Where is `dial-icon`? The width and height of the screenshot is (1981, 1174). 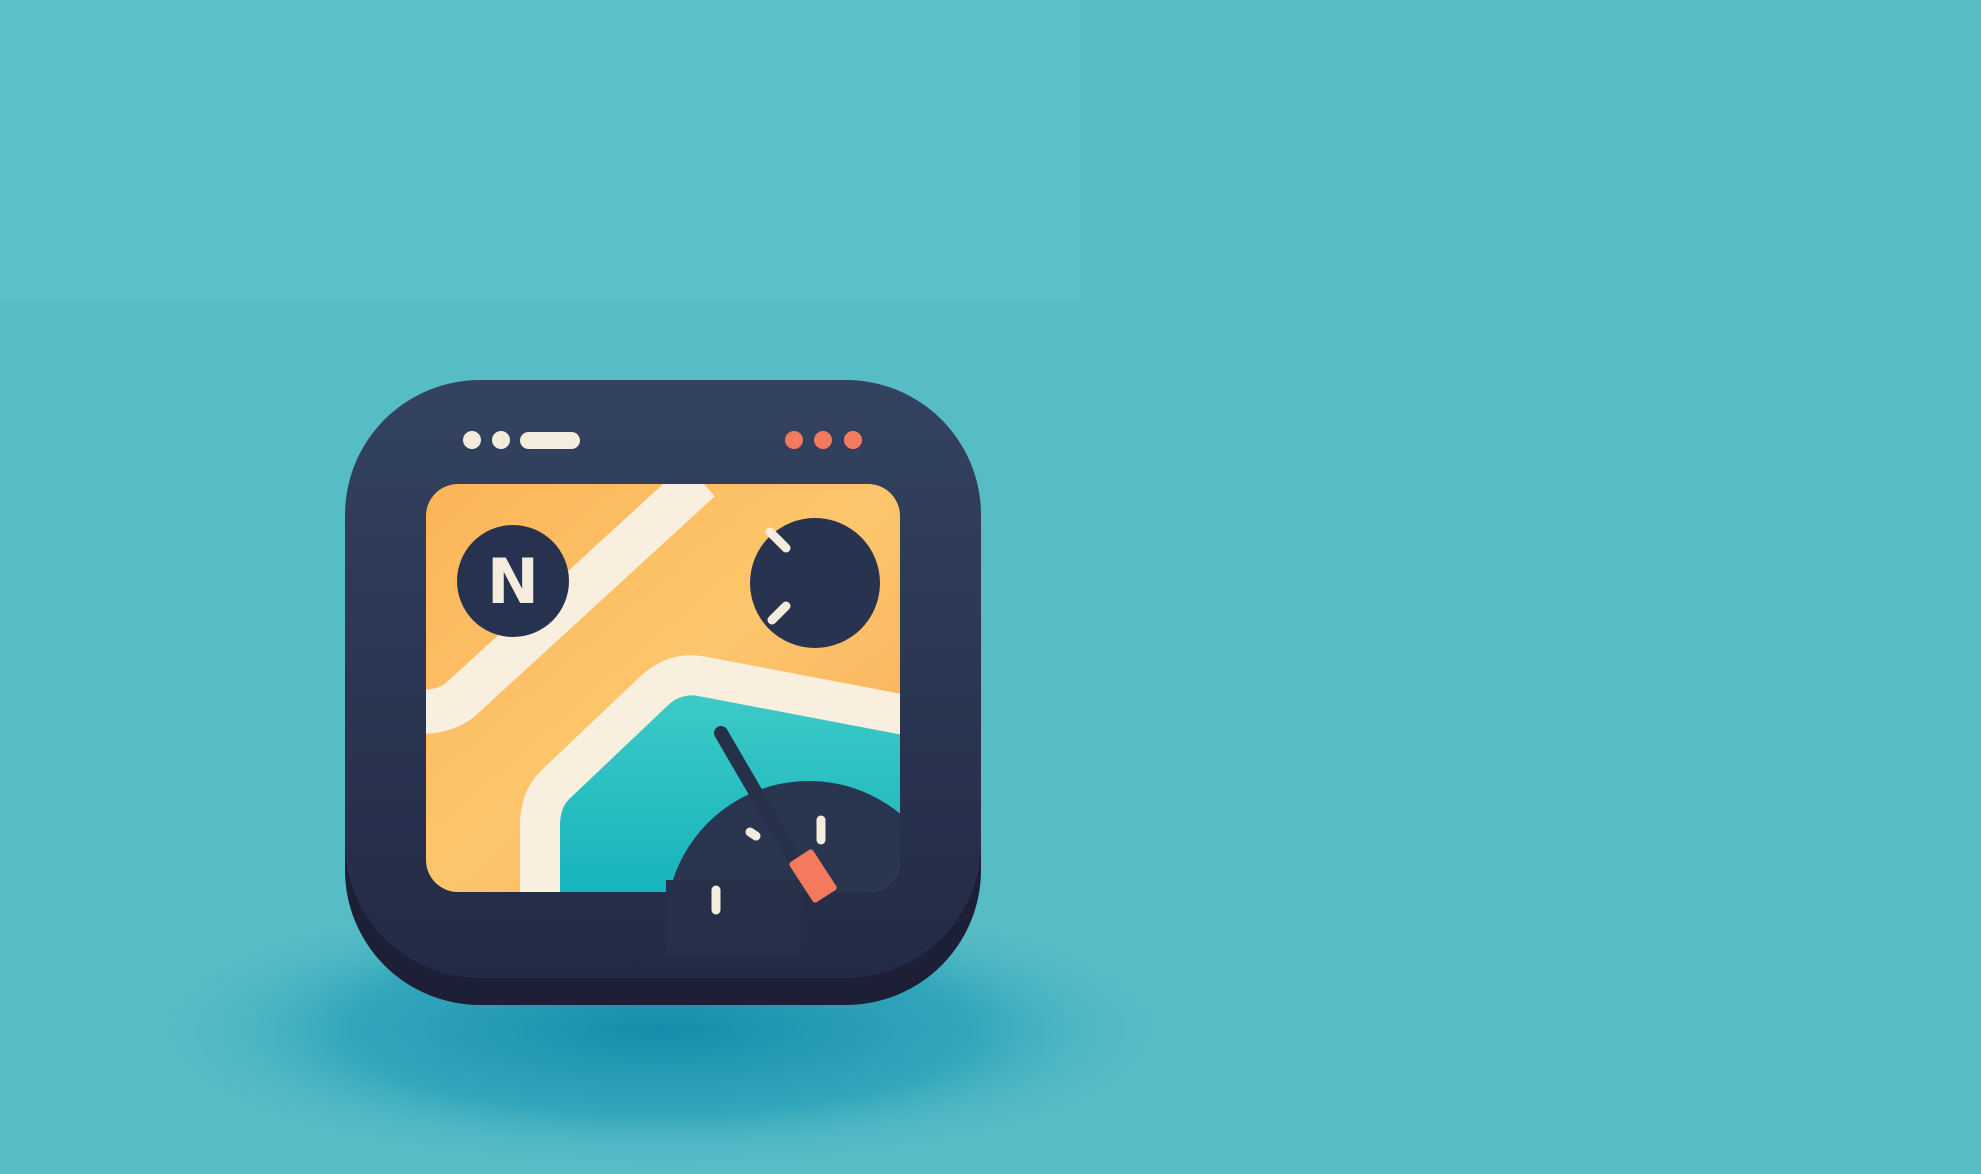 dial-icon is located at coordinates (815, 583).